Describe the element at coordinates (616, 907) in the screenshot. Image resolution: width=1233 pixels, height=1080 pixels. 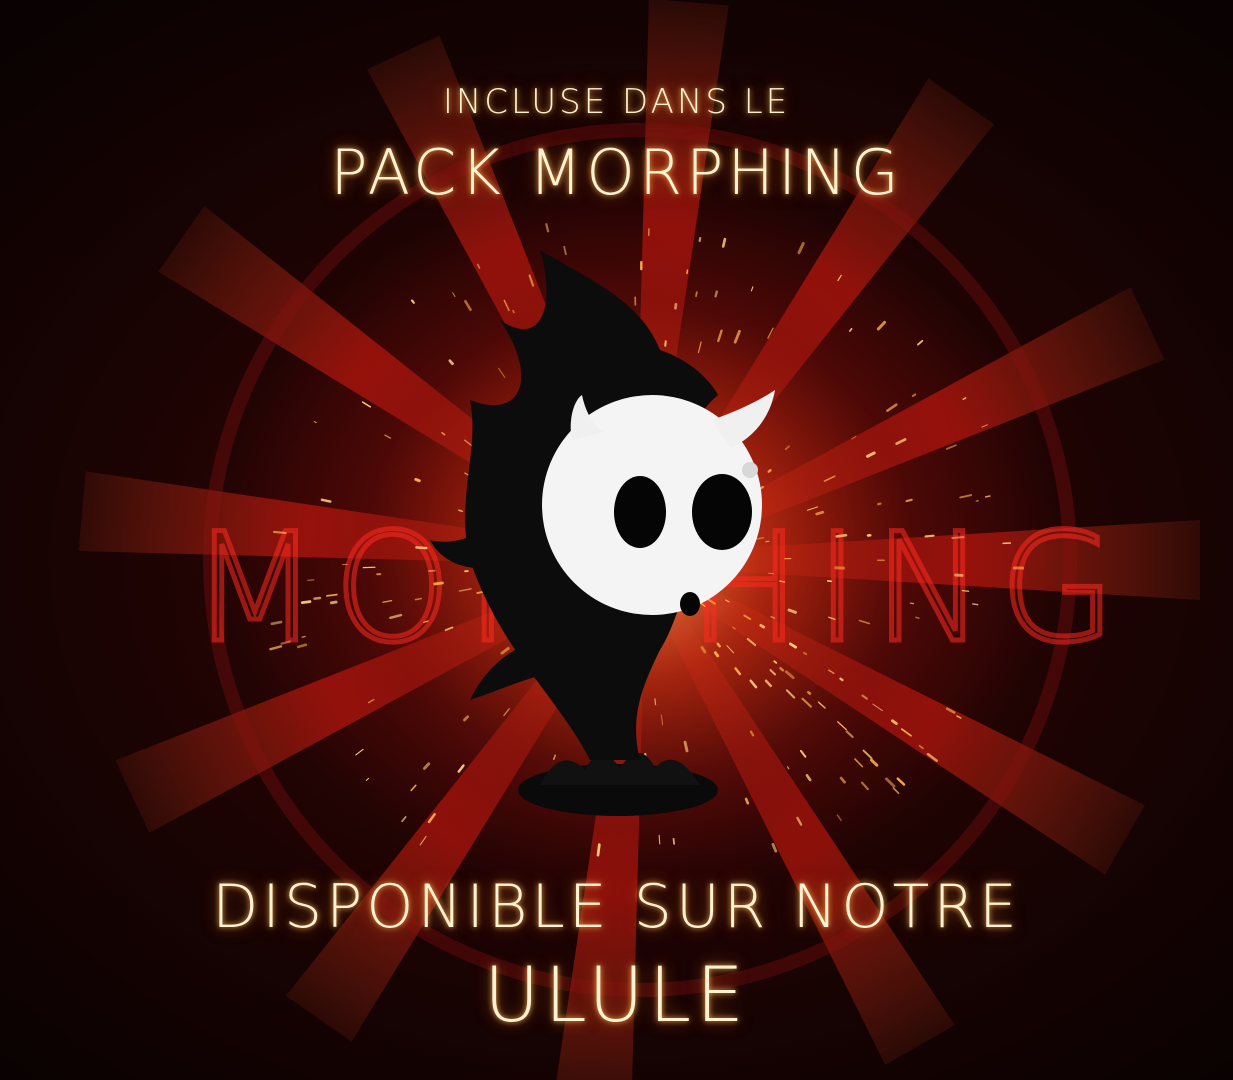
I see `availability-text: DISPONIBLE SUR NOTRE` at that location.